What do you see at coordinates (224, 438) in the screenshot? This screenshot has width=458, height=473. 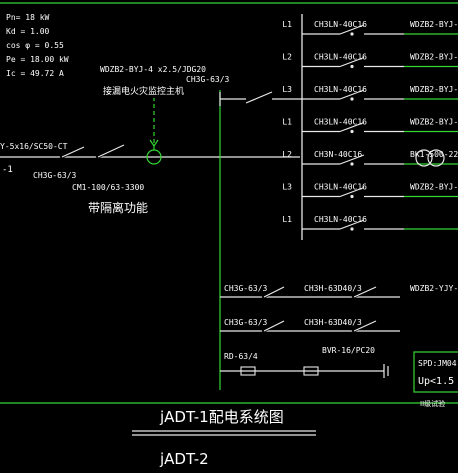 I see `title-block: jADT-1配电系统图 jADT-2` at bounding box center [224, 438].